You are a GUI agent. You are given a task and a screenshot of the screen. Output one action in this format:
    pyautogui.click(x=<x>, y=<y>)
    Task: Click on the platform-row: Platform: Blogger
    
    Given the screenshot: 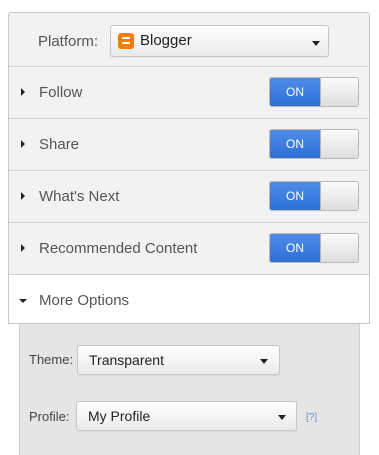 What is the action you would take?
    pyautogui.click(x=189, y=40)
    